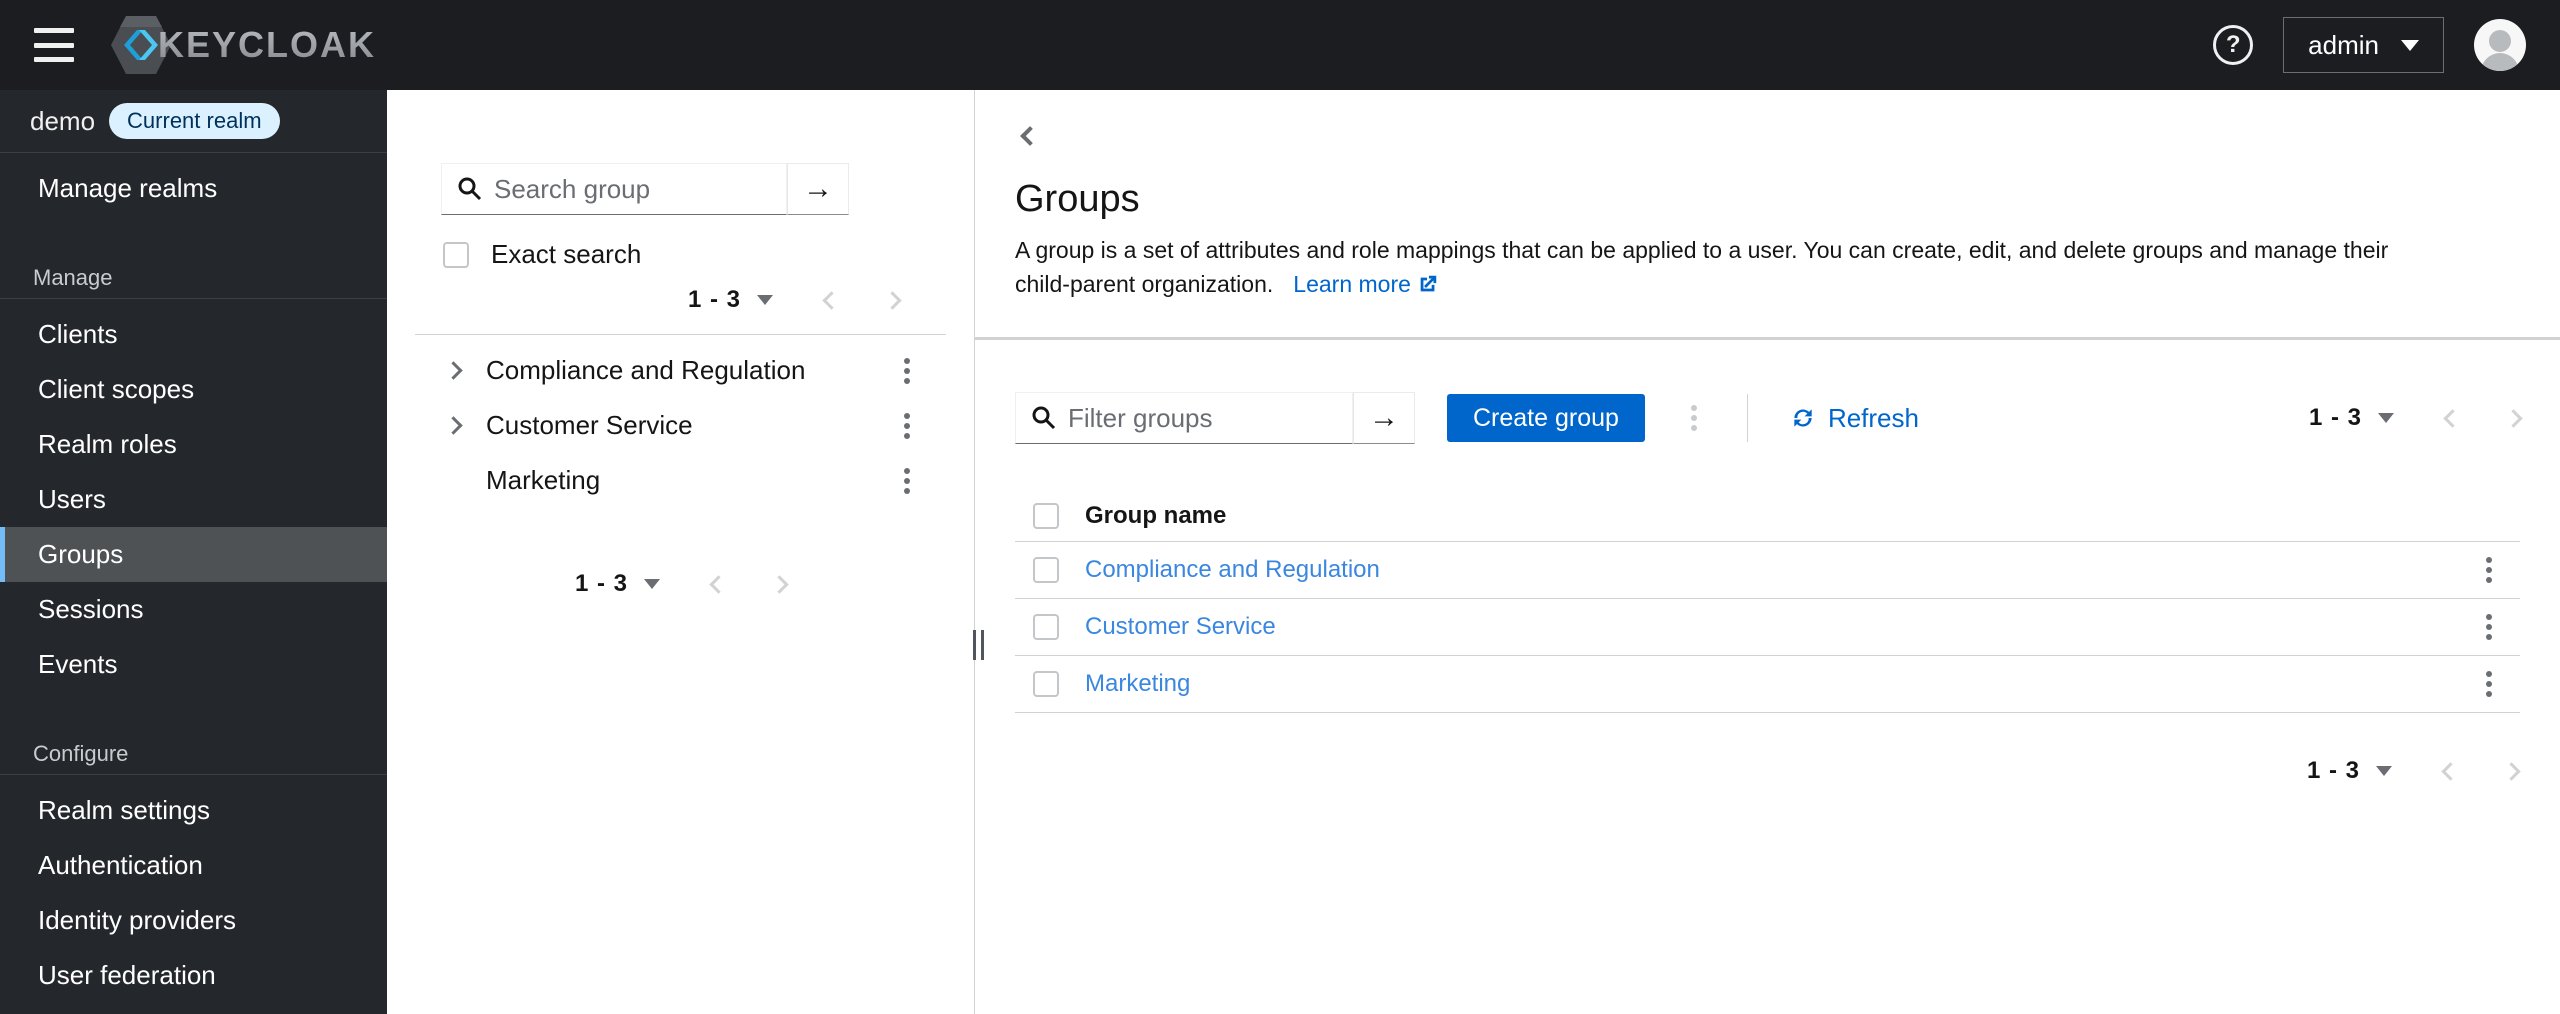 This screenshot has width=2560, height=1014. I want to click on groups-toolbar: → Create group Refresh 1 - 3, so click(1769, 418).